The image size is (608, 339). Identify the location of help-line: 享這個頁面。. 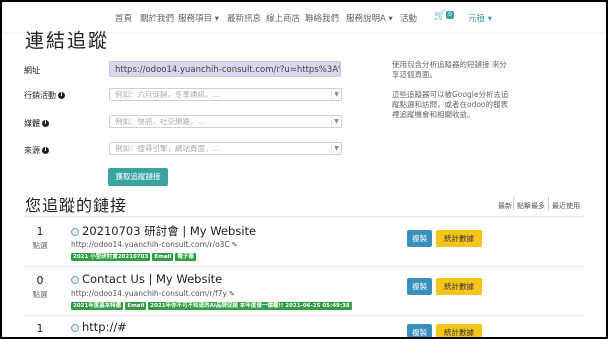
(414, 74).